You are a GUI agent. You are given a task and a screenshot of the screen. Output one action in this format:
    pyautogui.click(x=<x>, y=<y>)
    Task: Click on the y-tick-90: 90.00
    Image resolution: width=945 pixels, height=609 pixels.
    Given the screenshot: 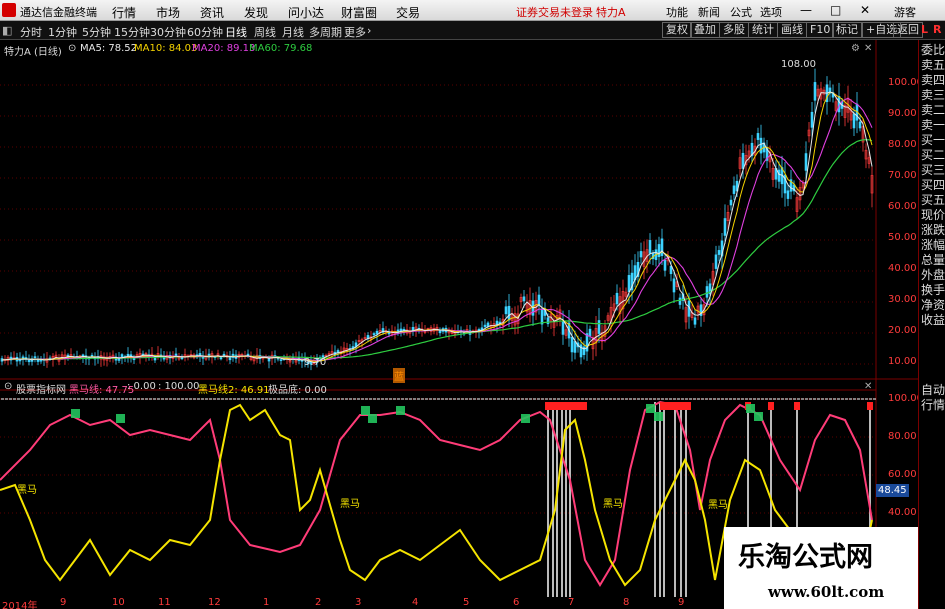 What is the action you would take?
    pyautogui.click(x=902, y=113)
    